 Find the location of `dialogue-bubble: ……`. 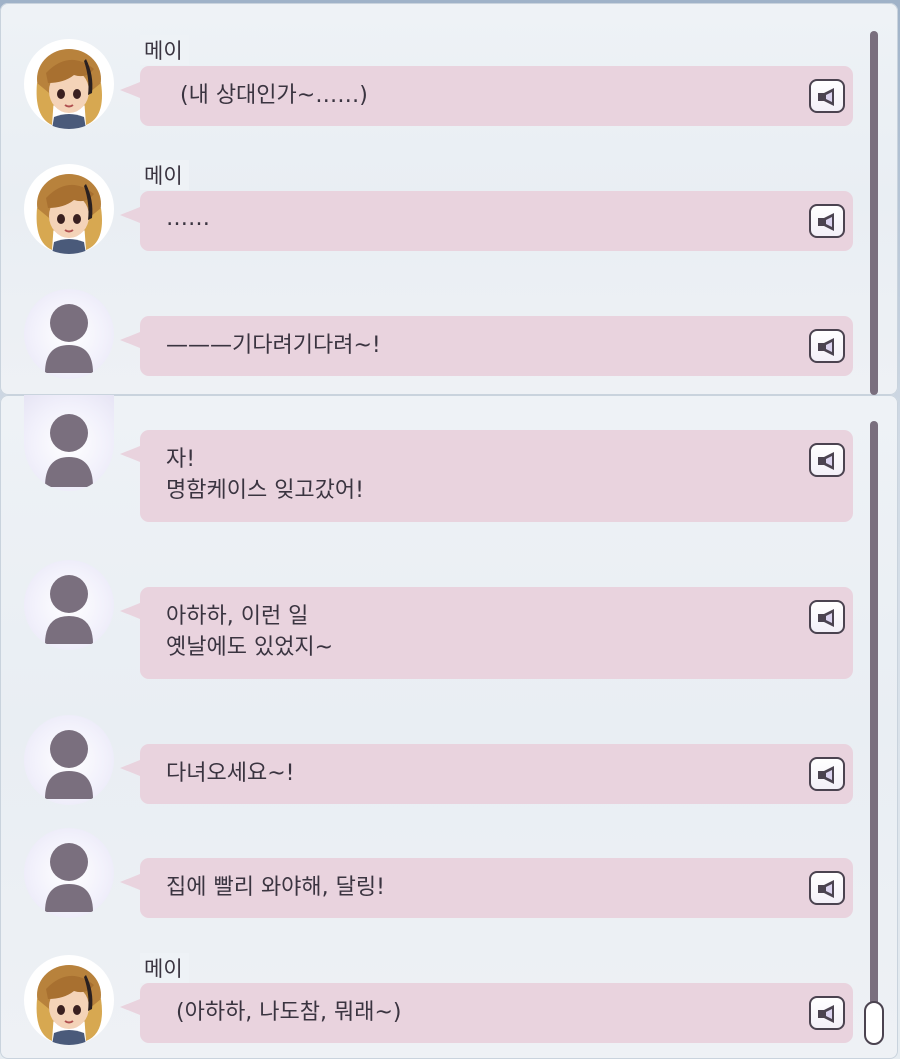

dialogue-bubble: …… is located at coordinates (486, 221).